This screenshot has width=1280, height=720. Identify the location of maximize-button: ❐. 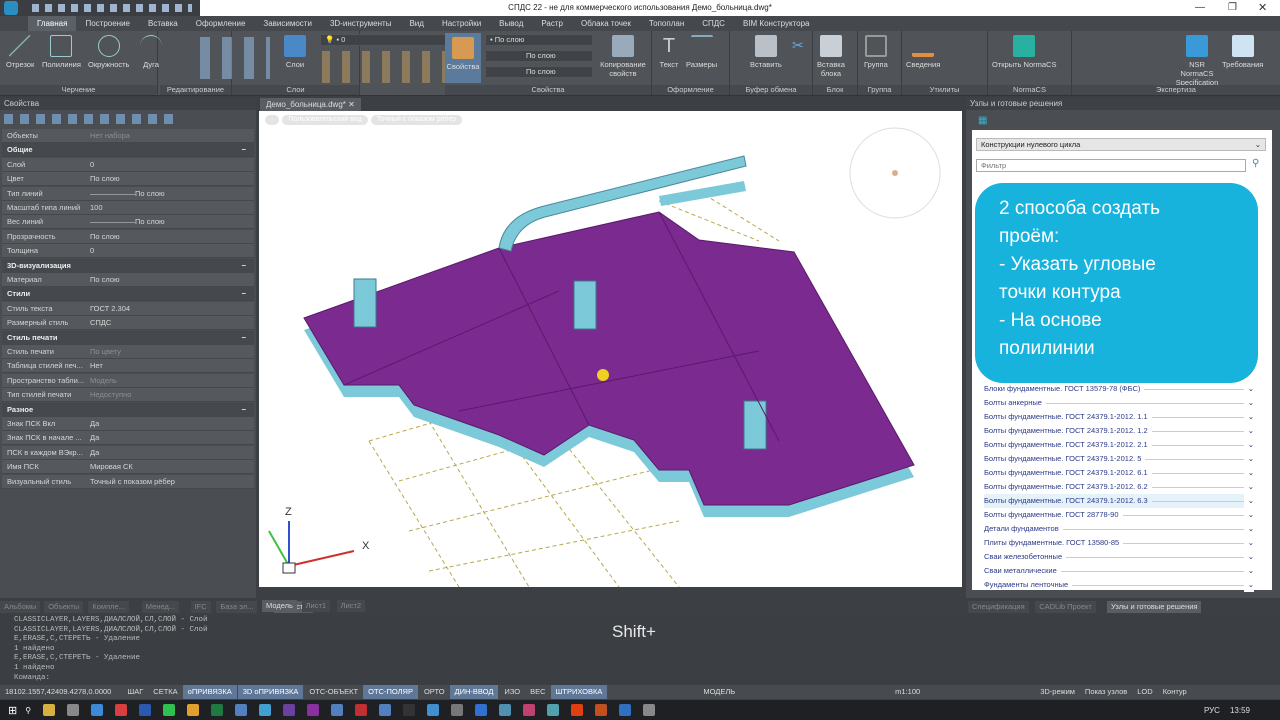
(1232, 7).